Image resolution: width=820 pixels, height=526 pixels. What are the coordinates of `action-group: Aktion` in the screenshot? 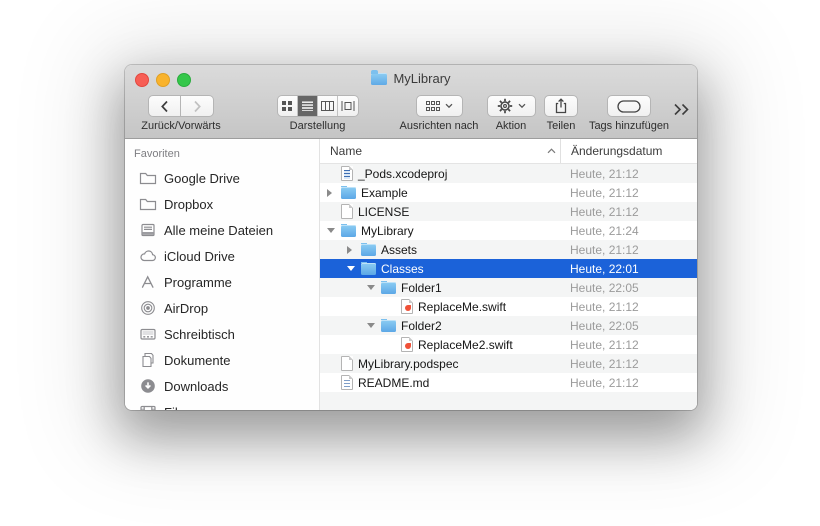 It's located at (511, 113).